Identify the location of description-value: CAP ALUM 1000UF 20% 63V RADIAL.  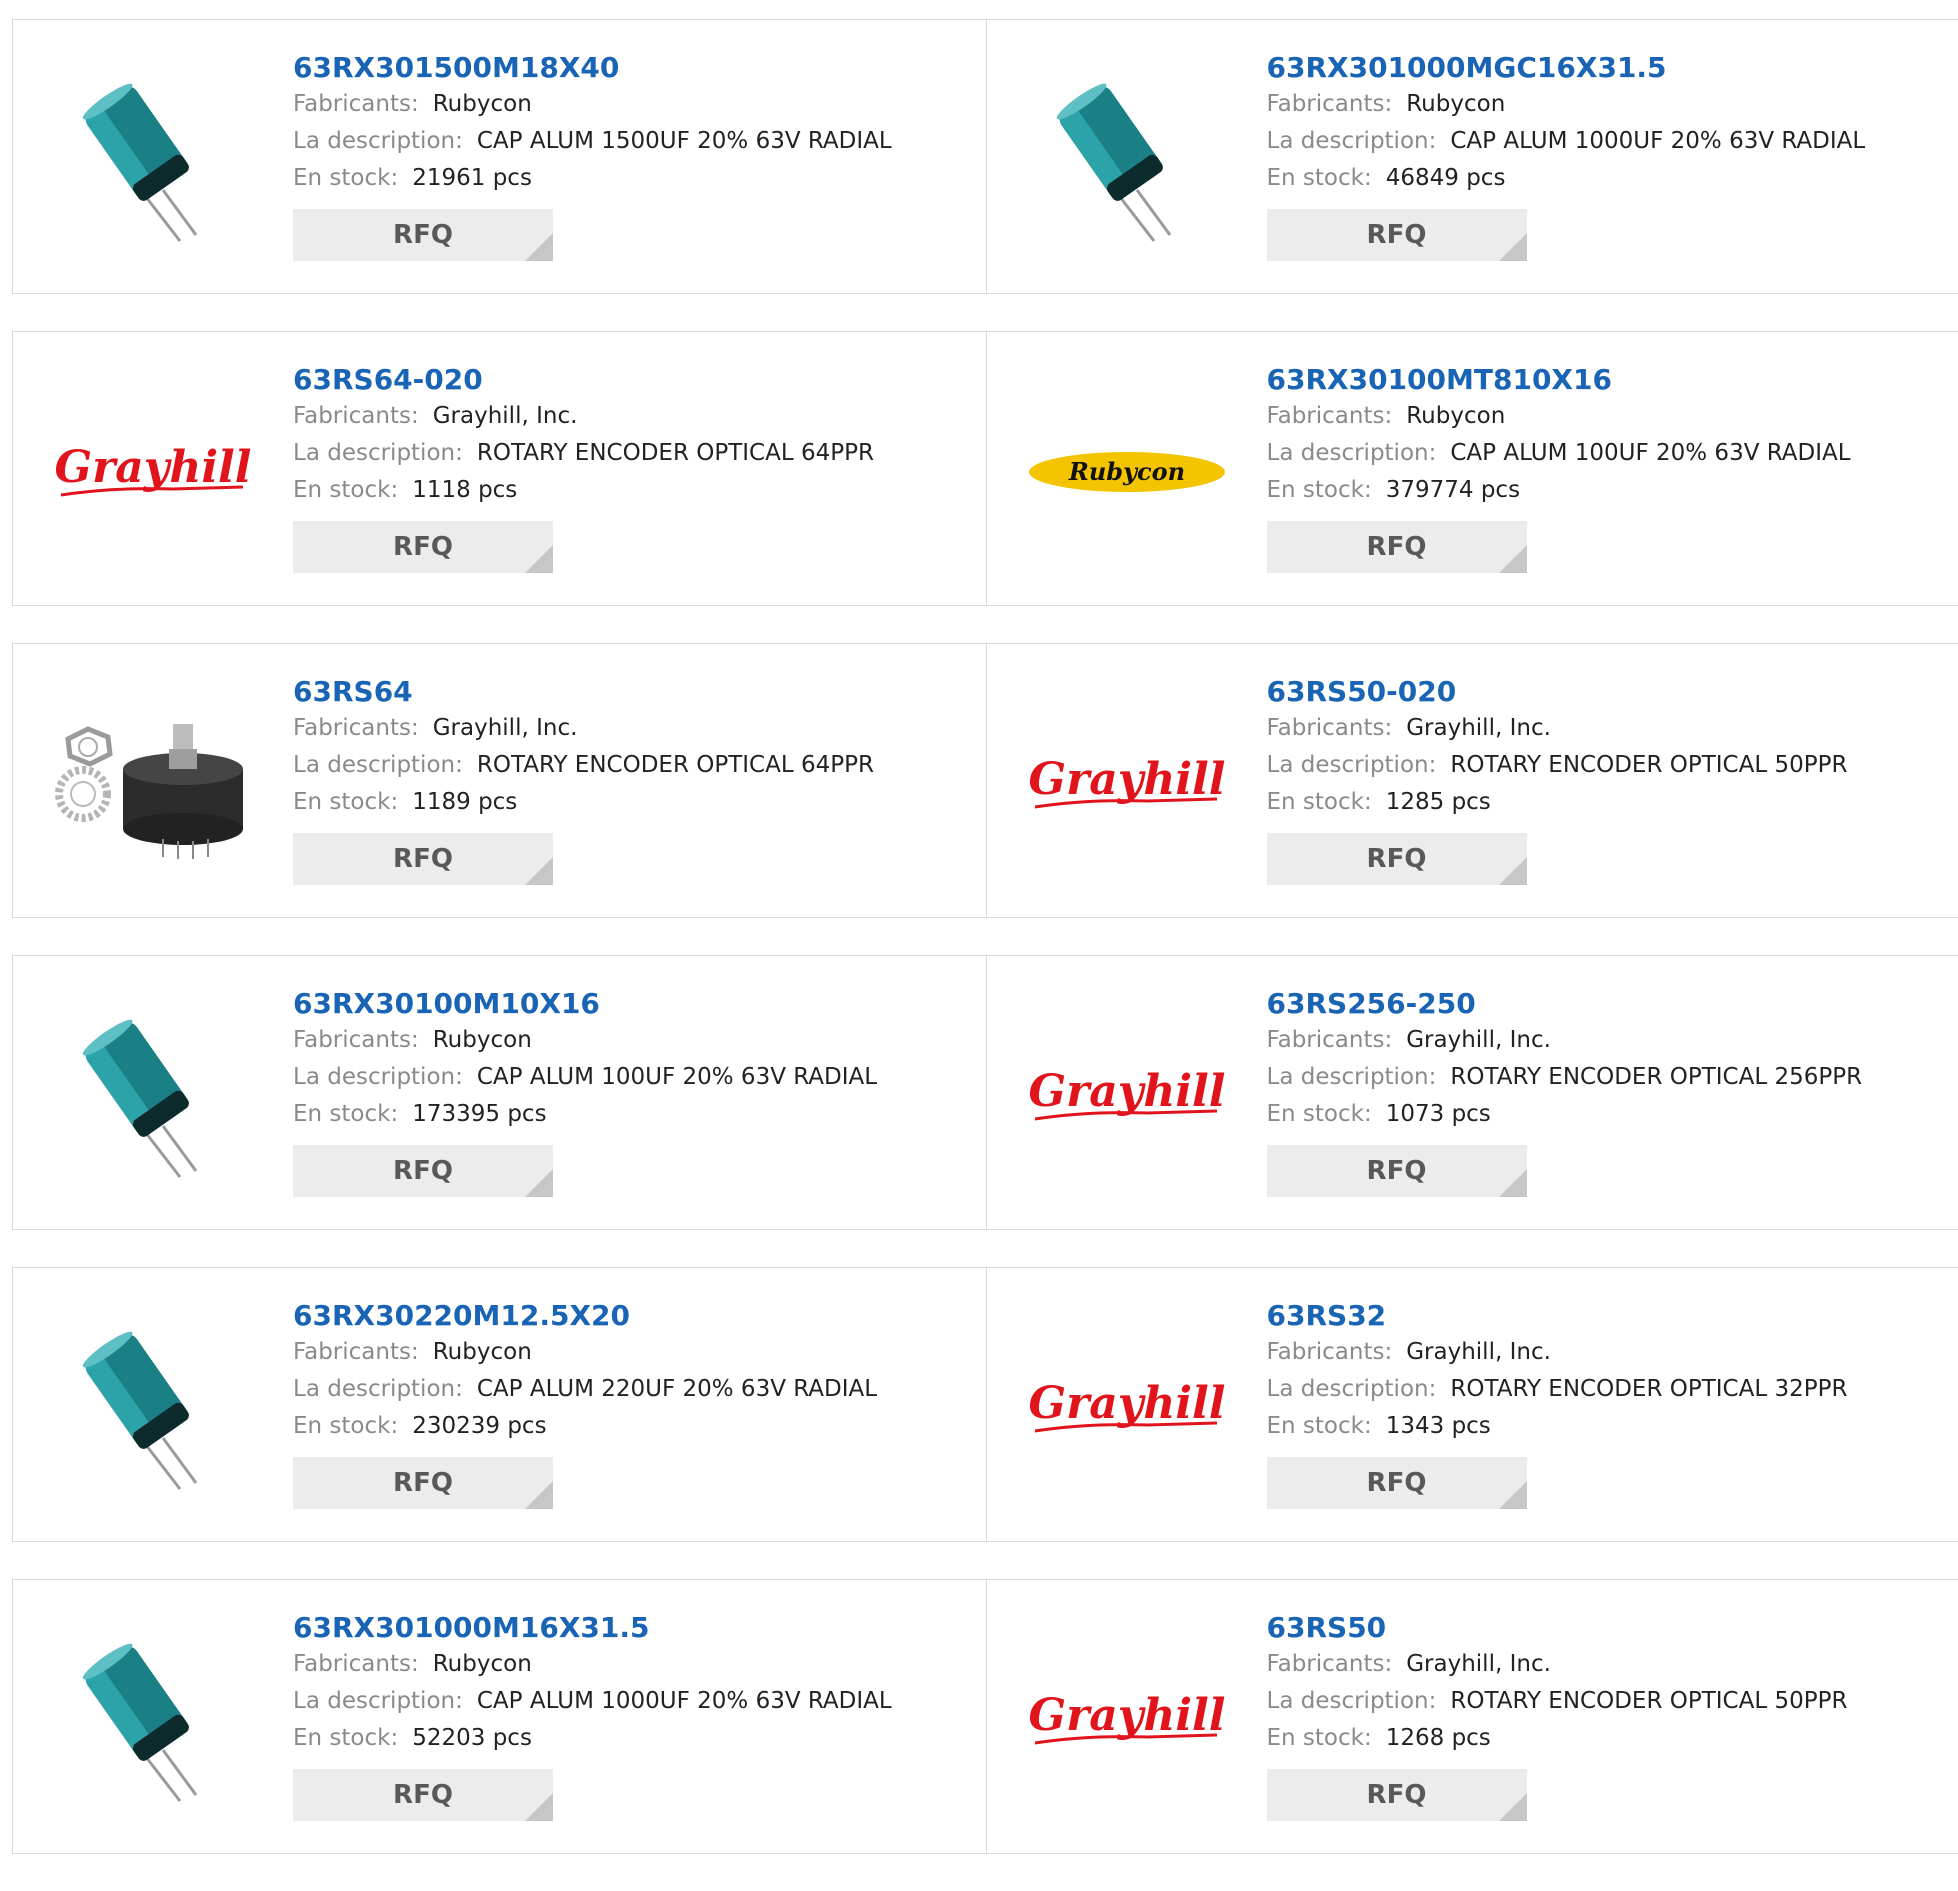
(1657, 141).